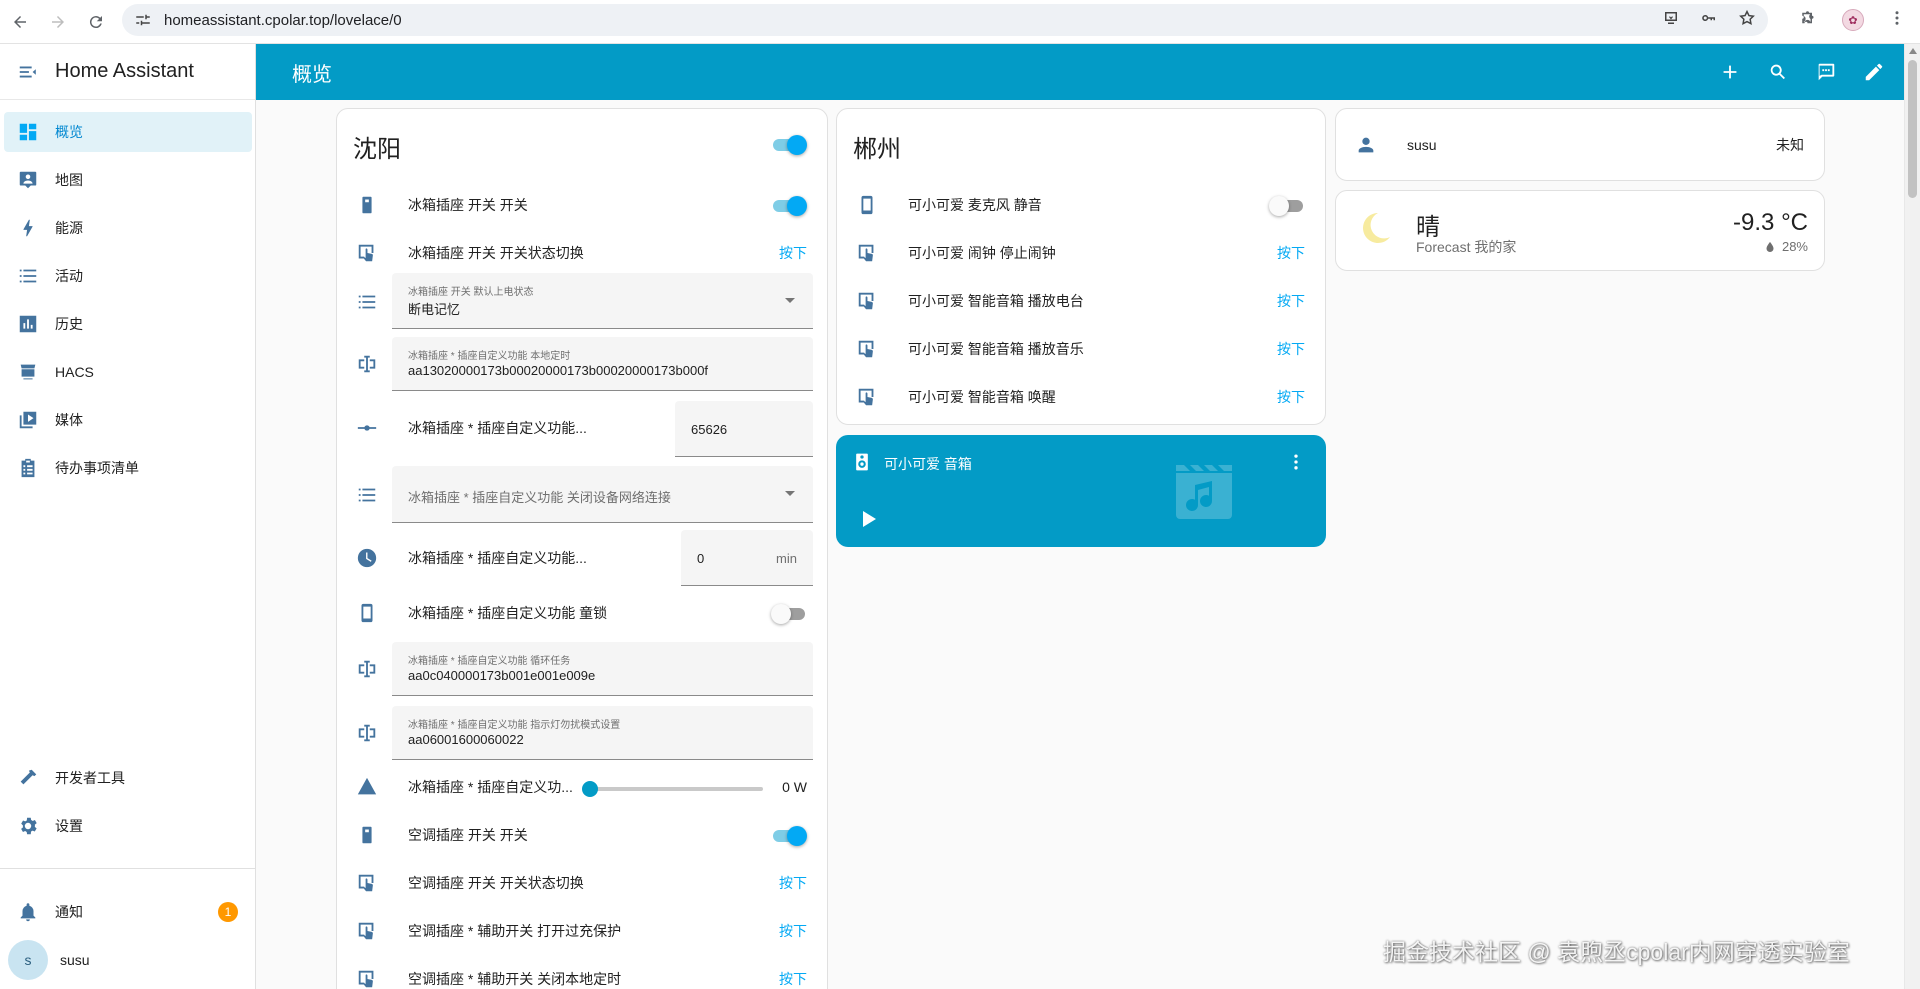 Image resolution: width=1920 pixels, height=989 pixels. Describe the element at coordinates (28, 72) in the screenshot. I see `menu-collapse-icon` at that location.